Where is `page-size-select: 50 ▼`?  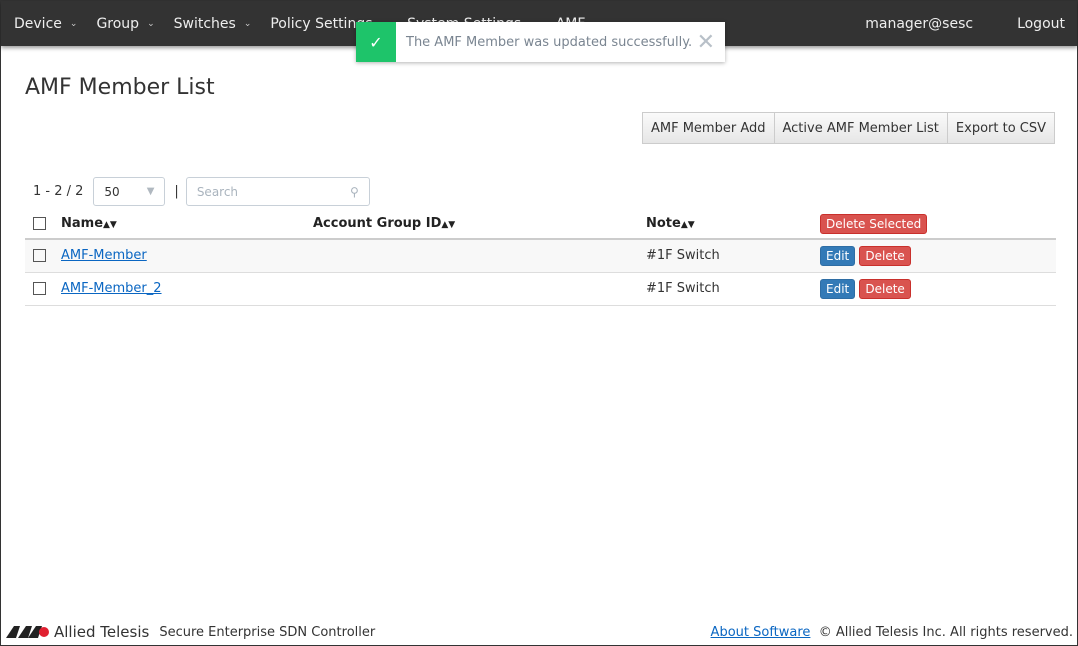
page-size-select: 50 ▼ is located at coordinates (129, 191).